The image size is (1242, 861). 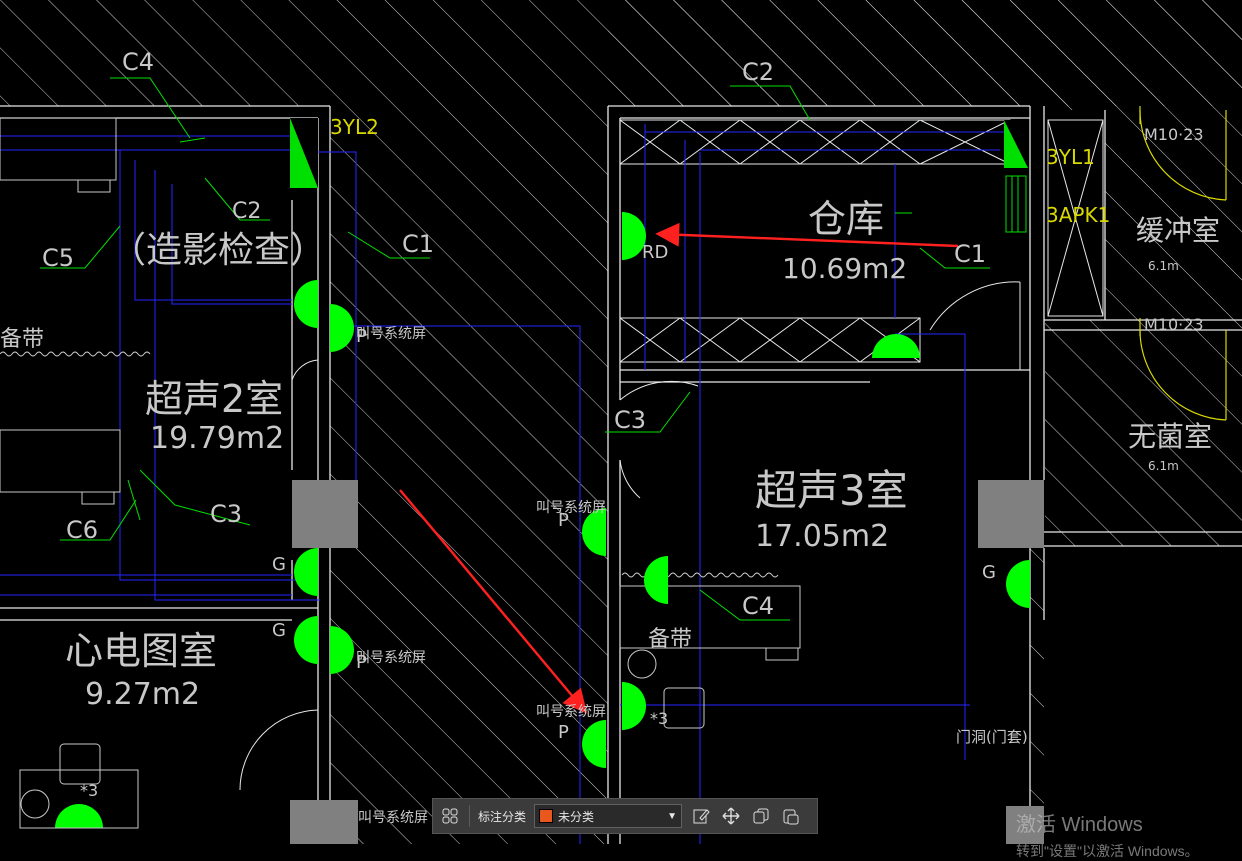 I want to click on toolbar-separator, so click(x=469, y=816).